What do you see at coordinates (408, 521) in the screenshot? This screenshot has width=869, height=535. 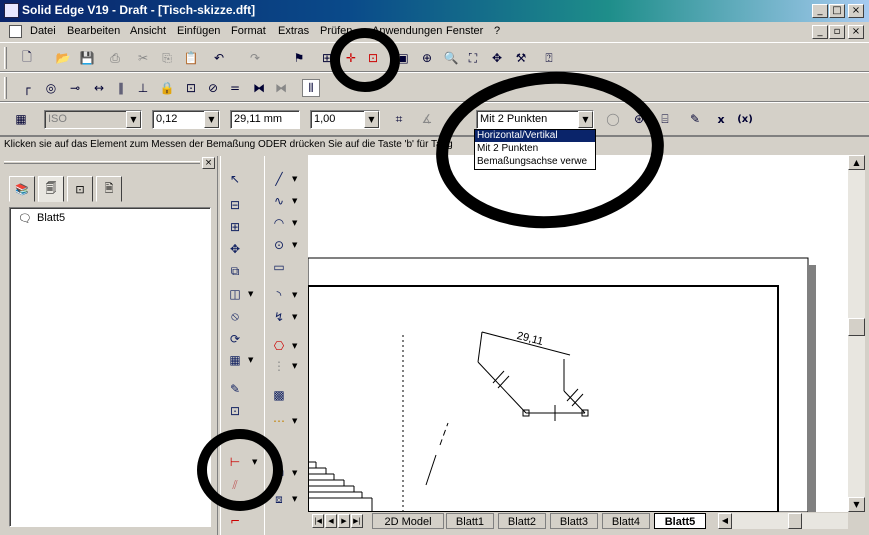 I see `tab-2d-model: 2D Model` at bounding box center [408, 521].